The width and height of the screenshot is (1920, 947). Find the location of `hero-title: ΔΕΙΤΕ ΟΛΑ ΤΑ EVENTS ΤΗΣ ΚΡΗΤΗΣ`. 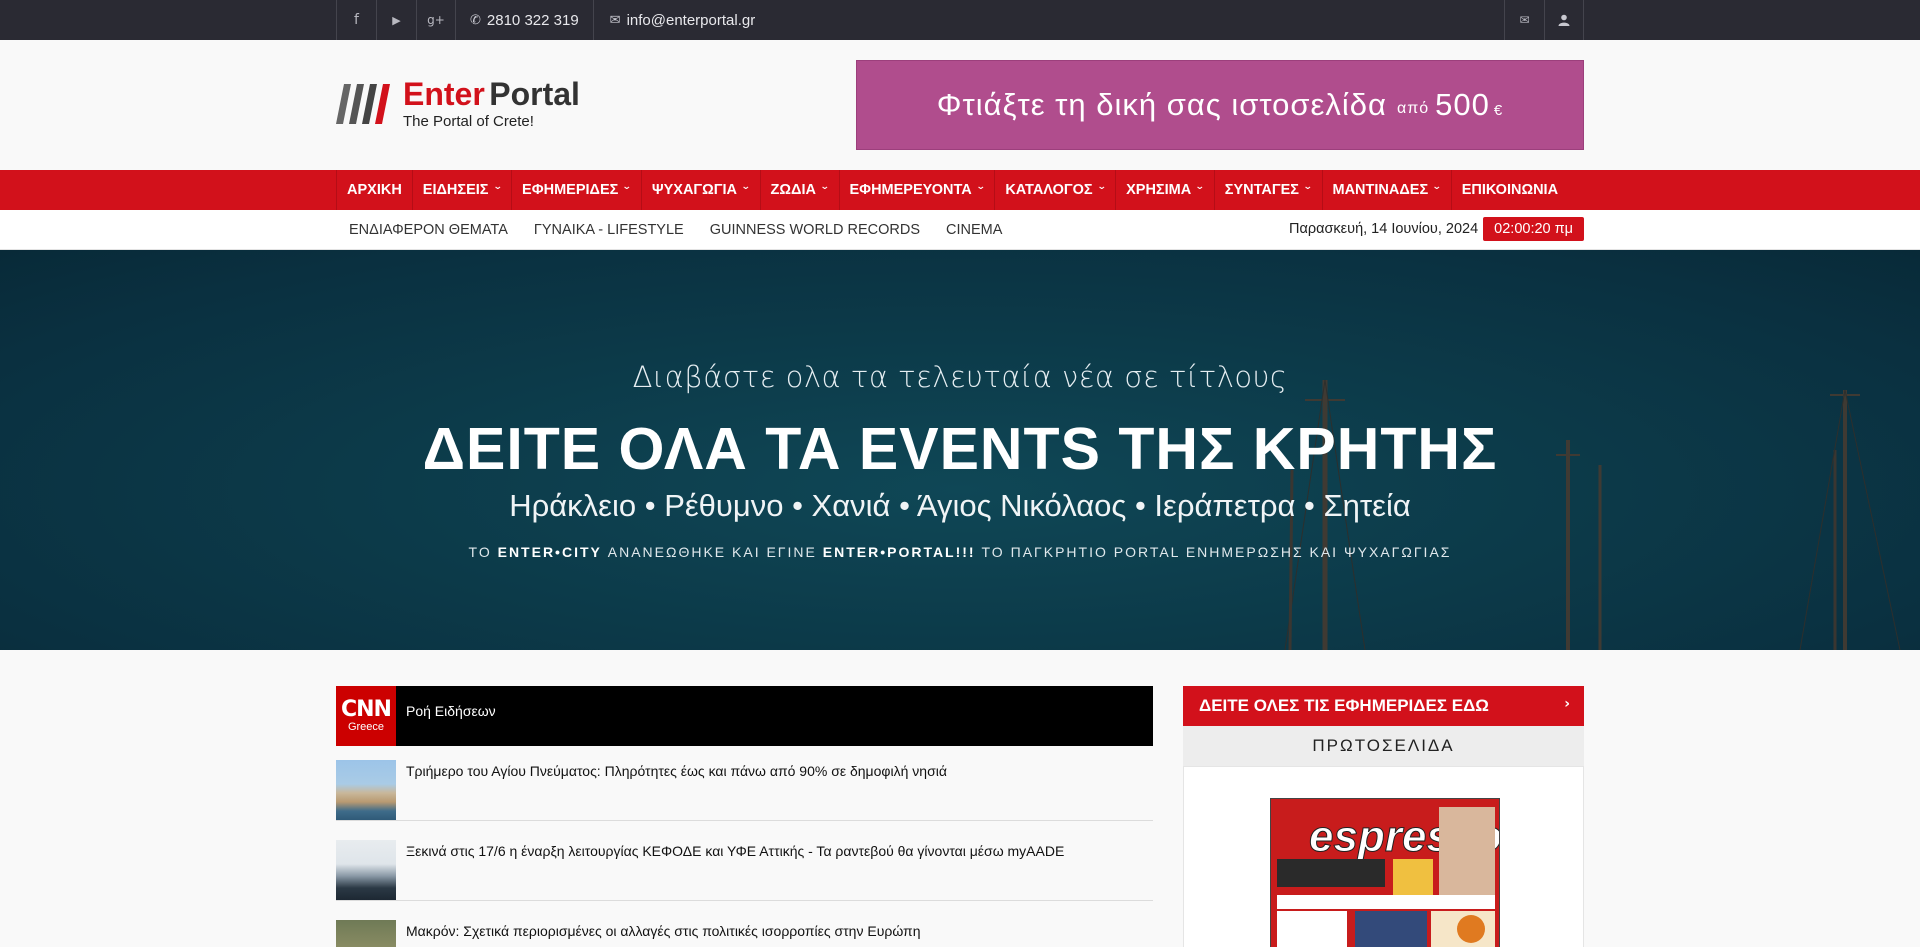

hero-title: ΔΕΙΤΕ ΟΛΑ ΤΑ EVENTS ΤΗΣ ΚΡΗΤΗΣ is located at coordinates (960, 449).